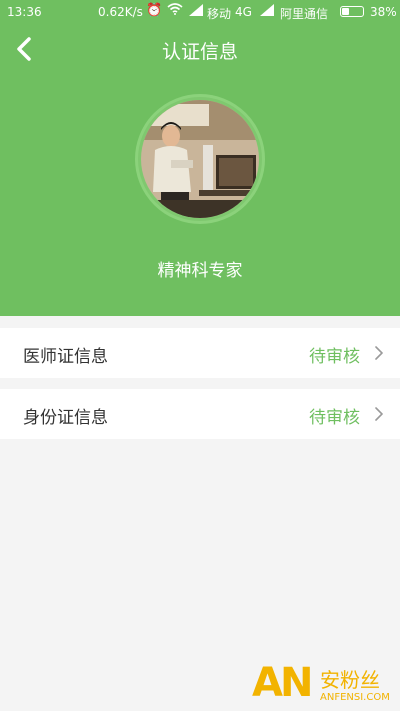  Describe the element at coordinates (243, 12) in the screenshot. I see `status-network-type: 4G` at that location.